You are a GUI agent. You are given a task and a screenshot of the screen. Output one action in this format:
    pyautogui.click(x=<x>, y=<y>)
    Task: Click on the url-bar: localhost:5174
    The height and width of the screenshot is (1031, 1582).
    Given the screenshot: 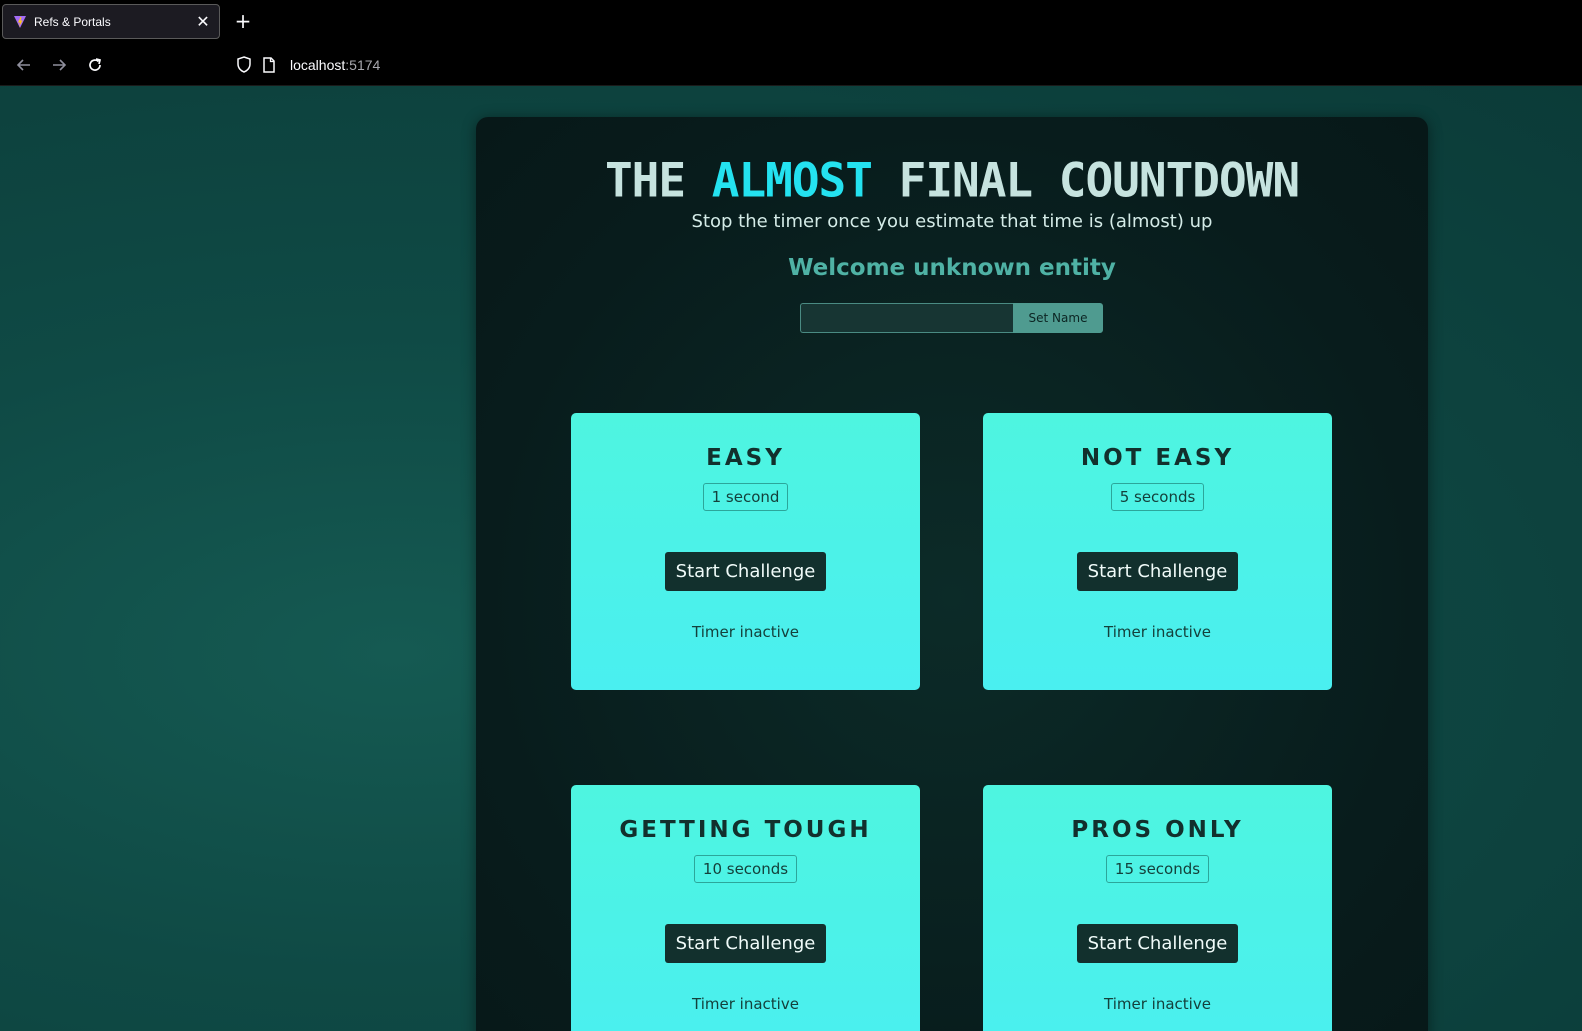 What is the action you would take?
    pyautogui.click(x=335, y=65)
    